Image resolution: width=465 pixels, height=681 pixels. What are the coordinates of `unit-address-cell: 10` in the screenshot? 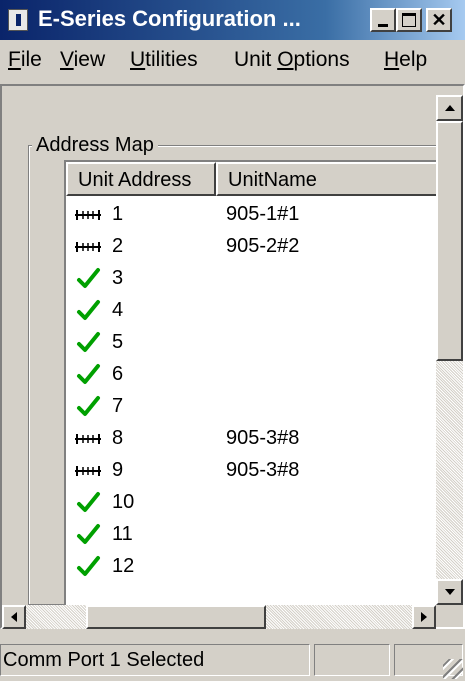 It's located at (123, 502).